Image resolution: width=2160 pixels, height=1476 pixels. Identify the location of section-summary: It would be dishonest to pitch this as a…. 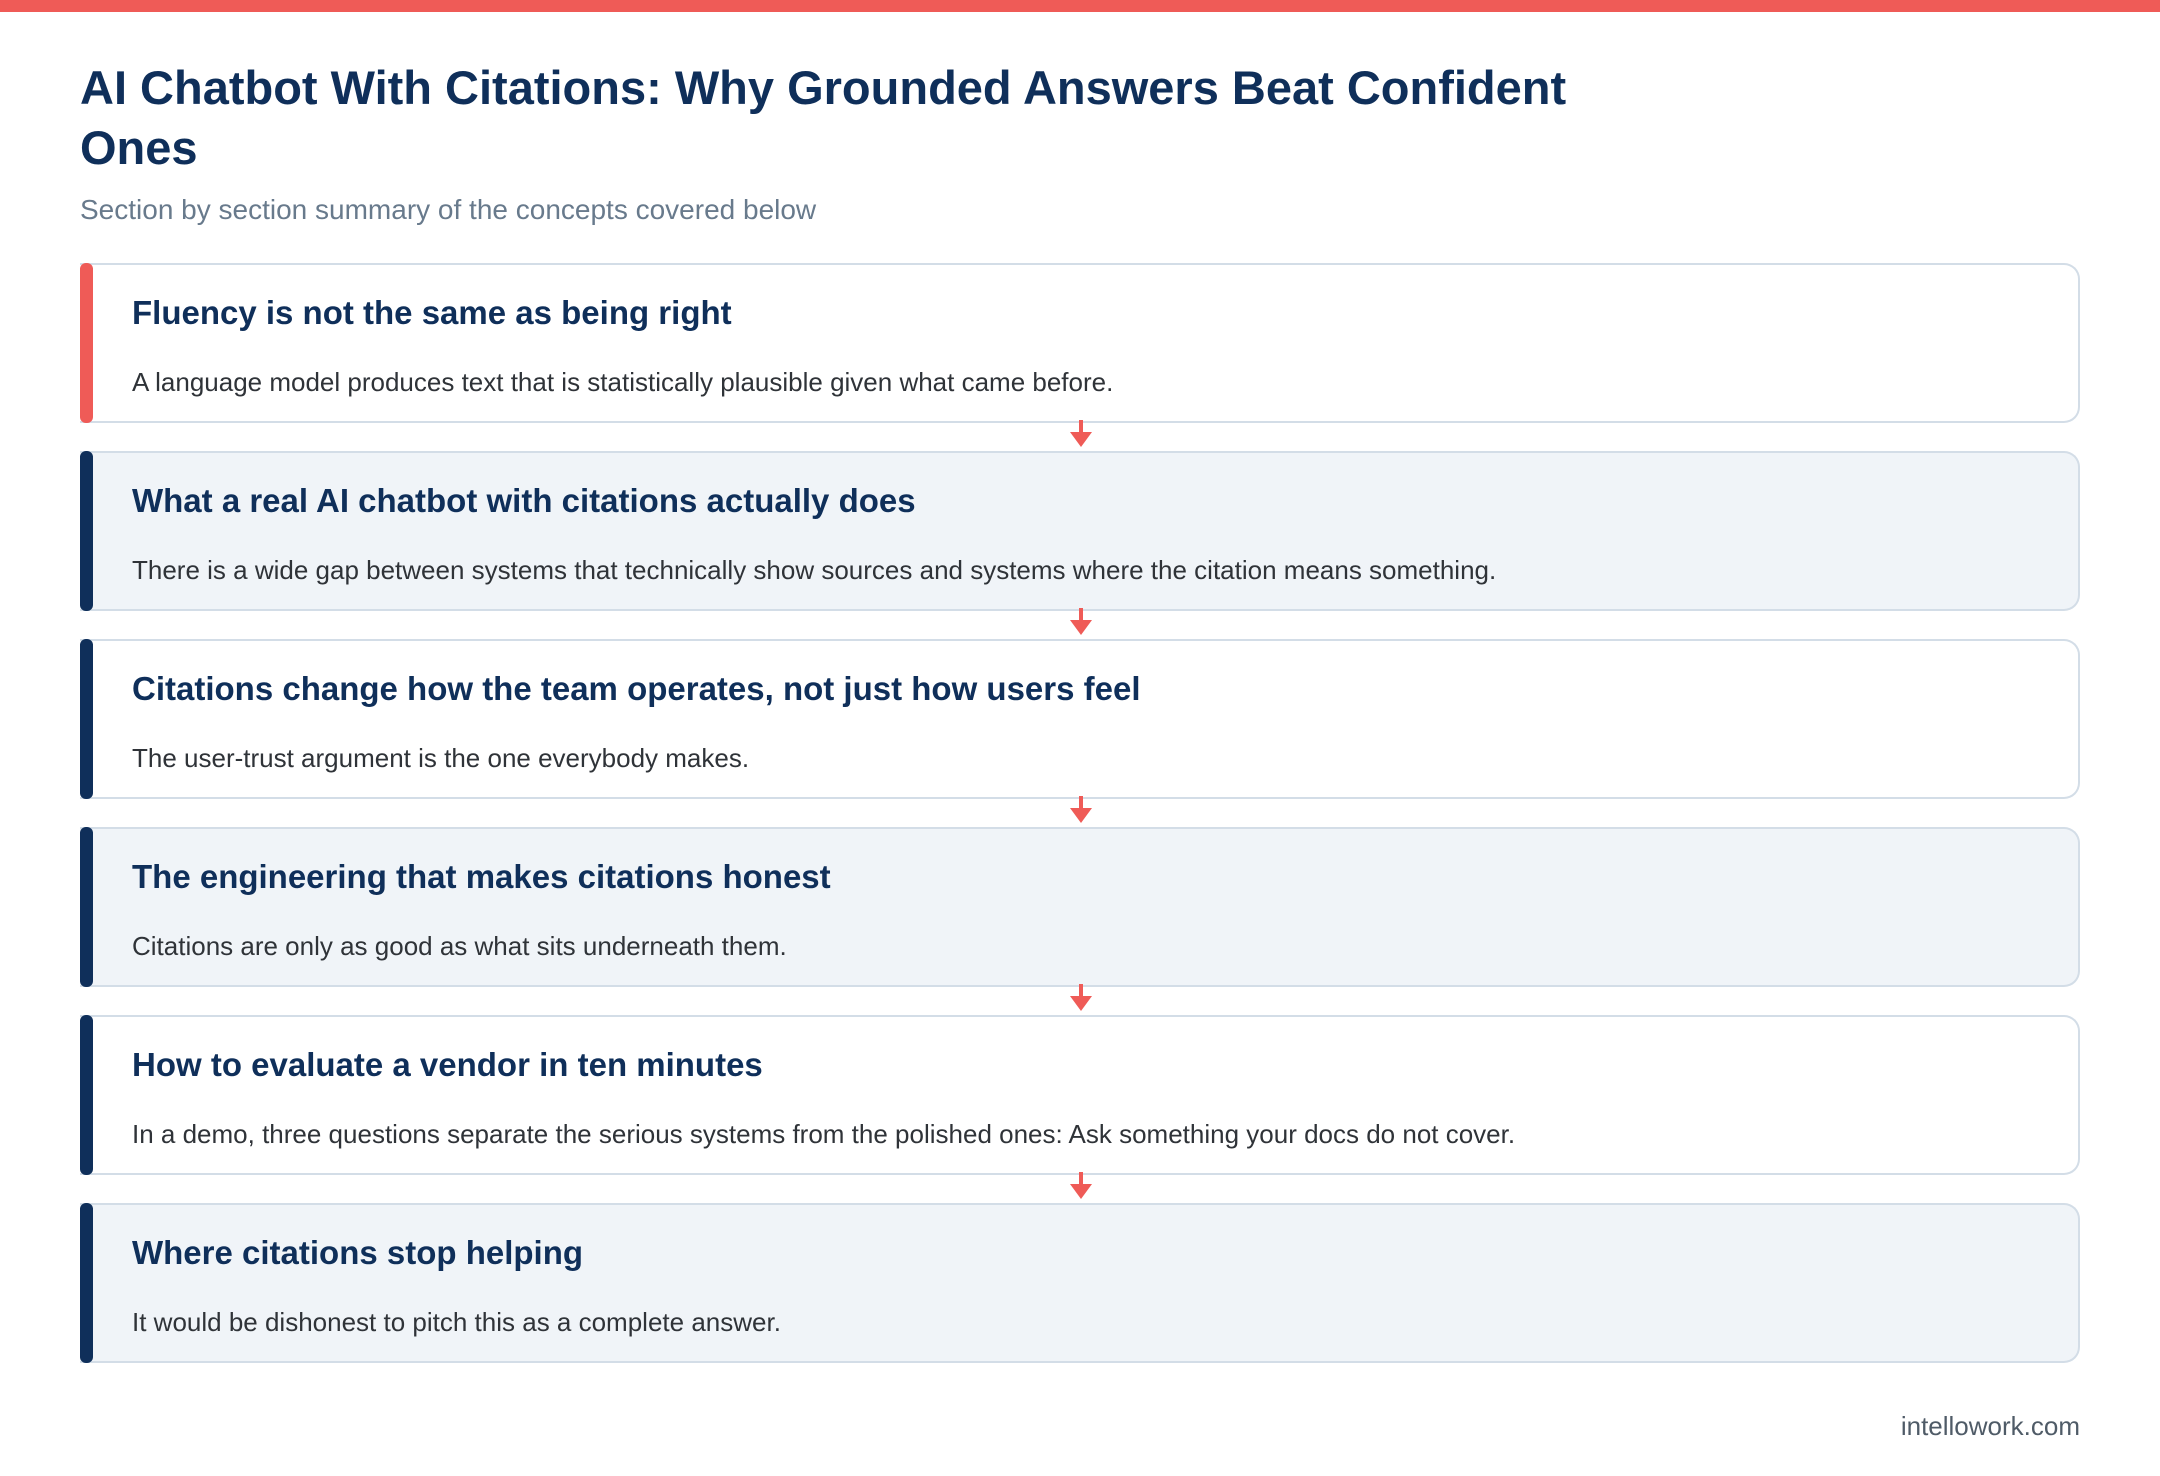
(456, 1322).